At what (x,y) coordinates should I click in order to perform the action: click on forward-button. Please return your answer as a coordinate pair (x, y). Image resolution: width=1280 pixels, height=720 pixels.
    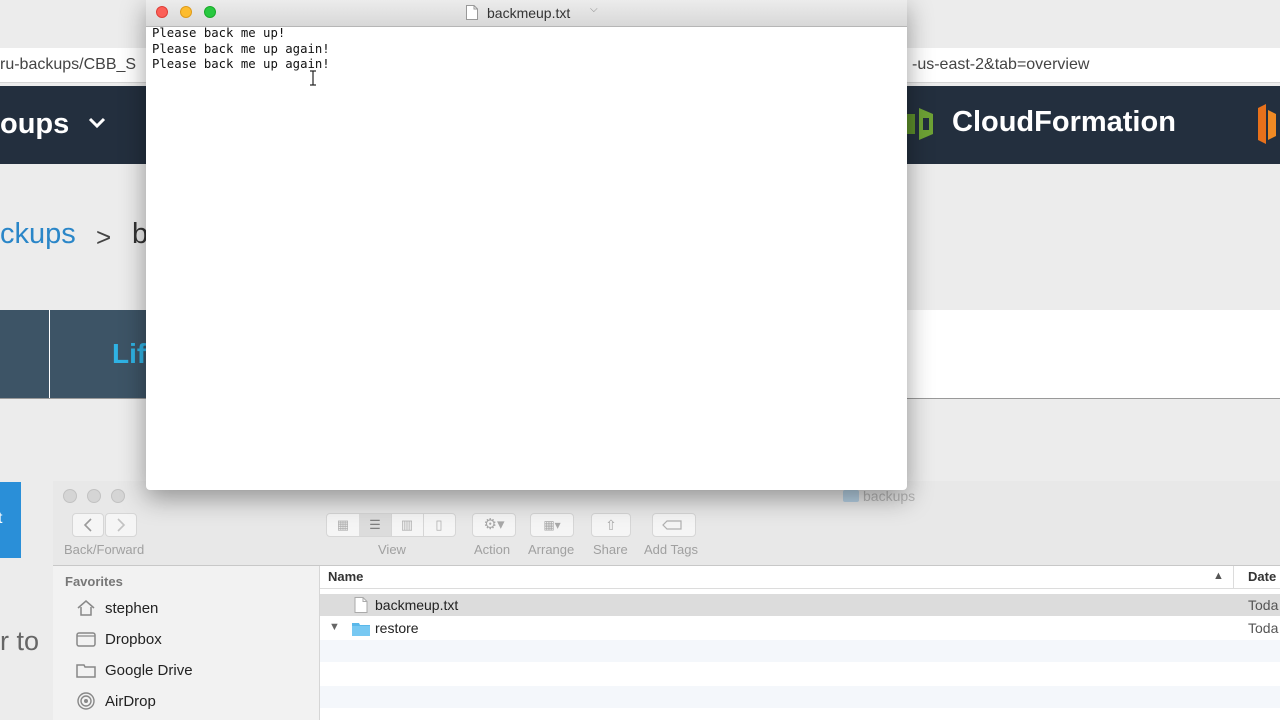
    Looking at the image, I should click on (121, 525).